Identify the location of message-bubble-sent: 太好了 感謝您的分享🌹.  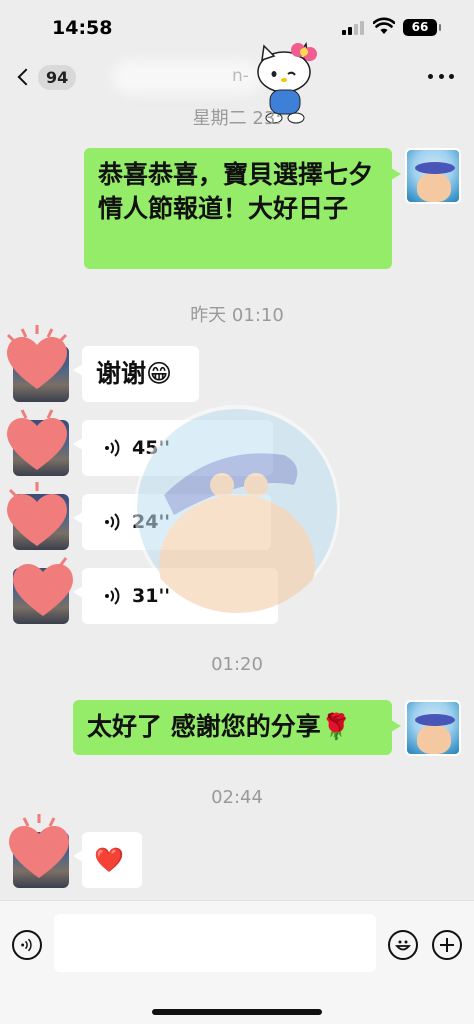
(237, 727).